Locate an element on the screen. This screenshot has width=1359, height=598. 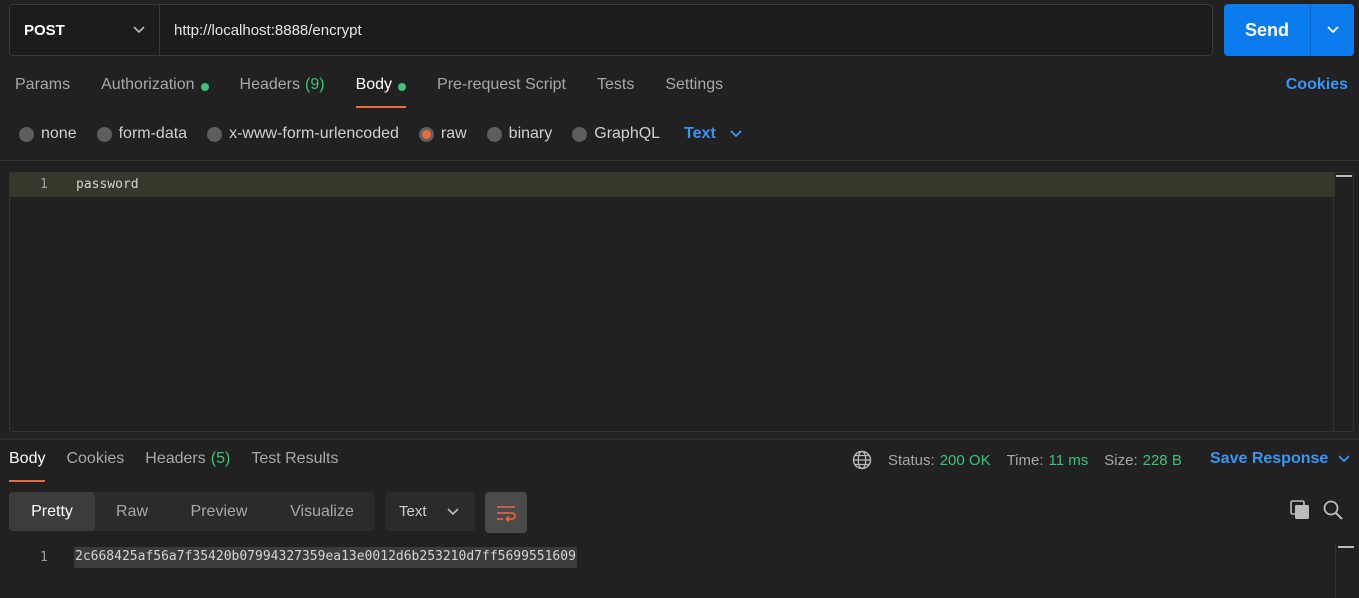
wrap-lines-button is located at coordinates (506, 512).